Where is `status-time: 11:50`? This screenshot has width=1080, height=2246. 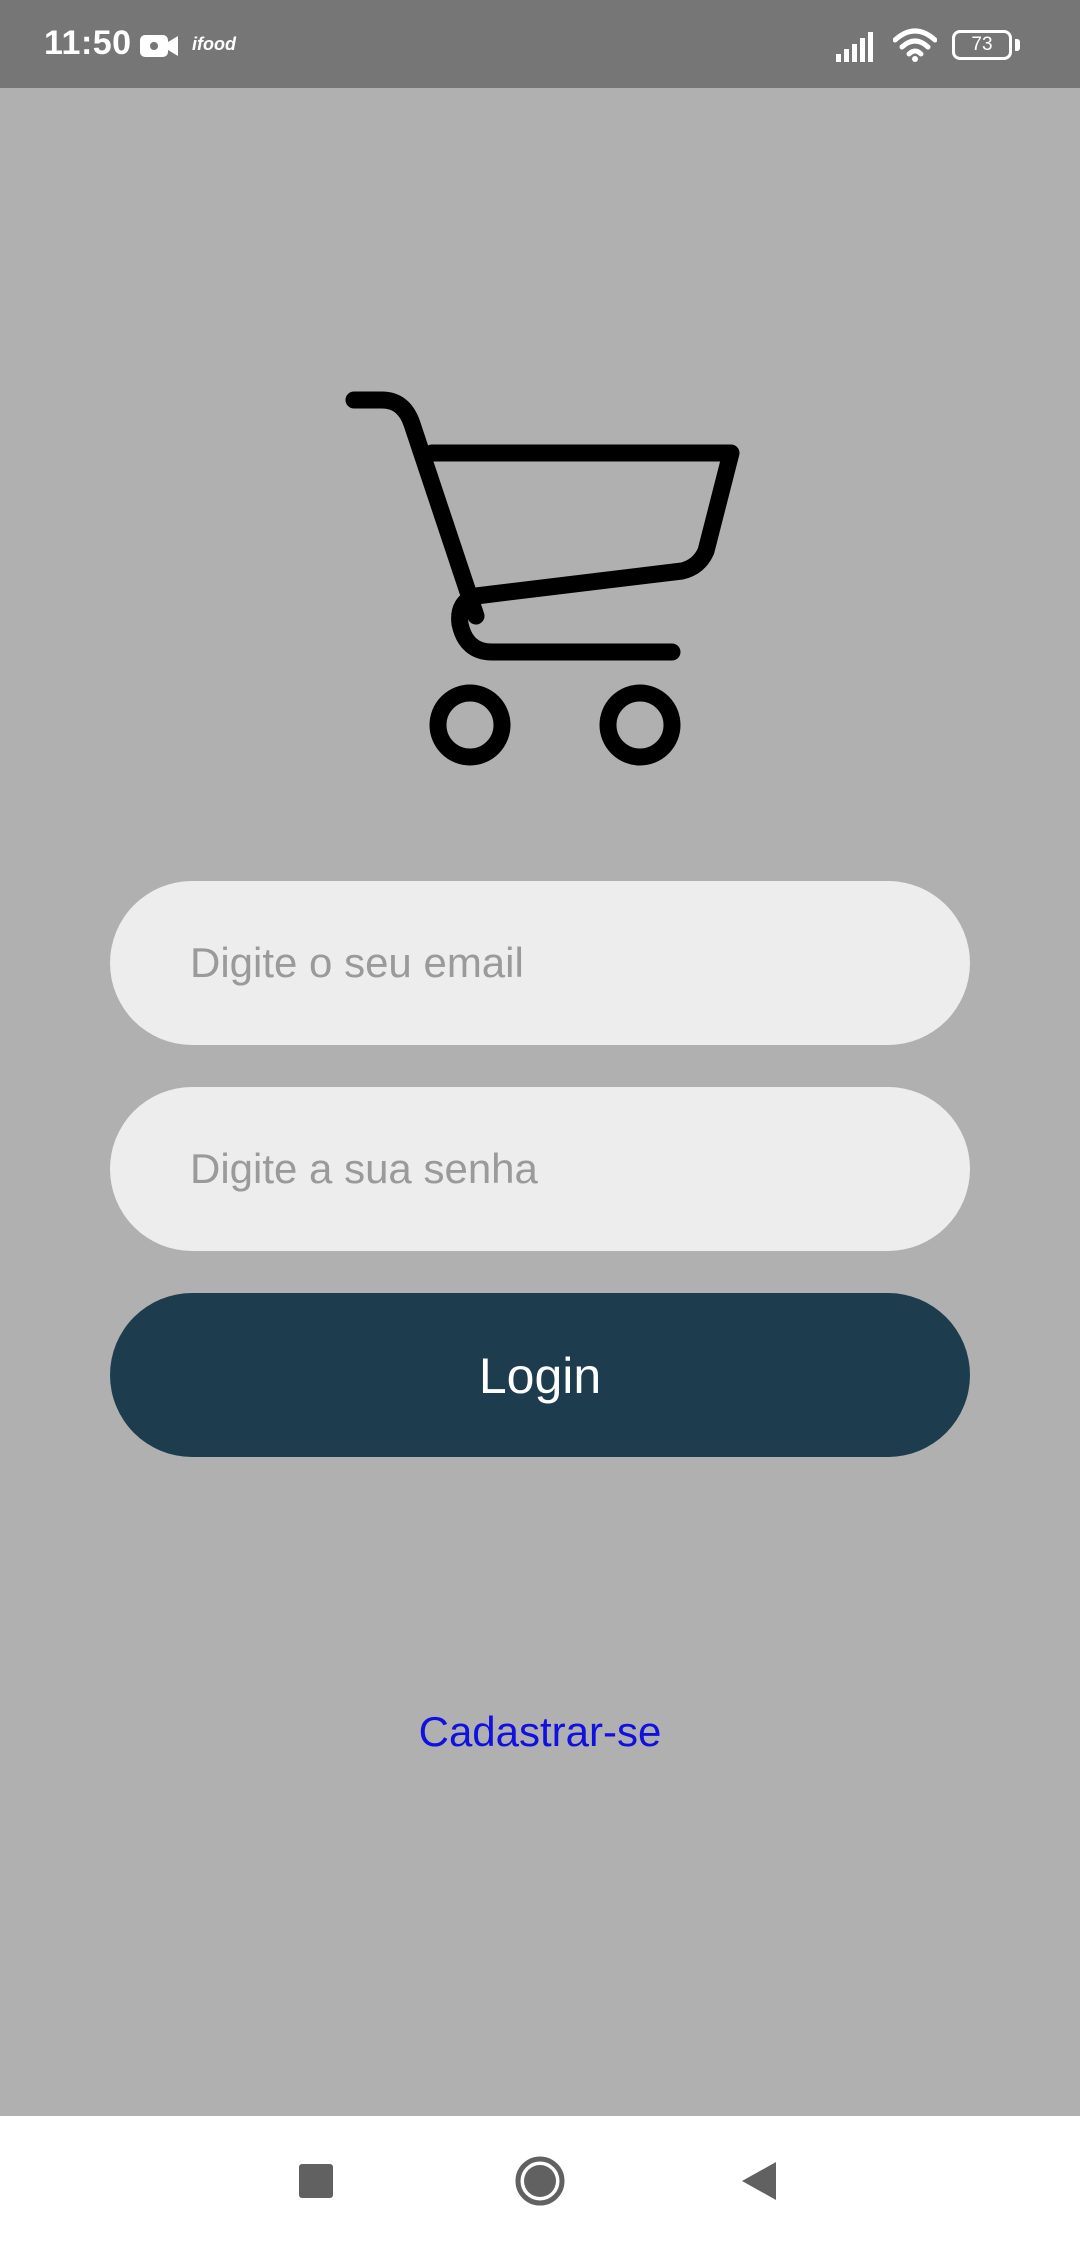 status-time: 11:50 is located at coordinates (88, 43).